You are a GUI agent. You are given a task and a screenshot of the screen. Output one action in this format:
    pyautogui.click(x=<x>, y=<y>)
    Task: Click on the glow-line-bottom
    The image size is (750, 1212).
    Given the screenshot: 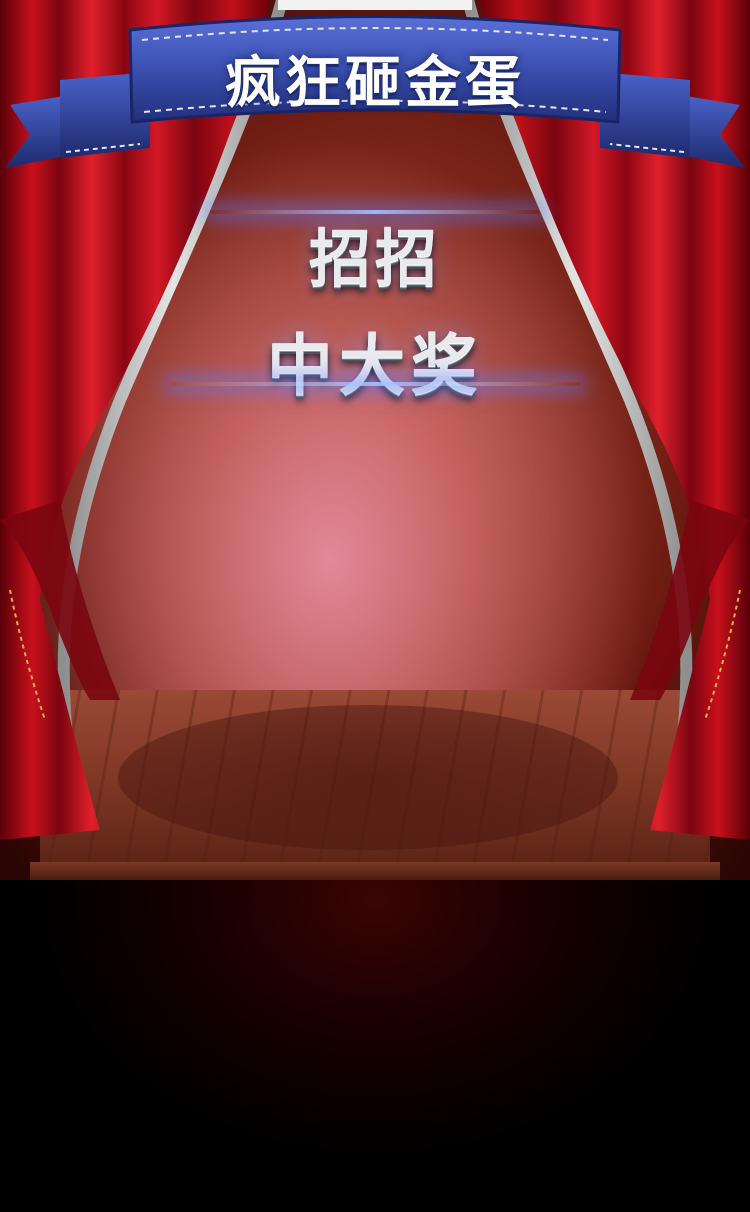 What is the action you would take?
    pyautogui.click(x=375, y=384)
    